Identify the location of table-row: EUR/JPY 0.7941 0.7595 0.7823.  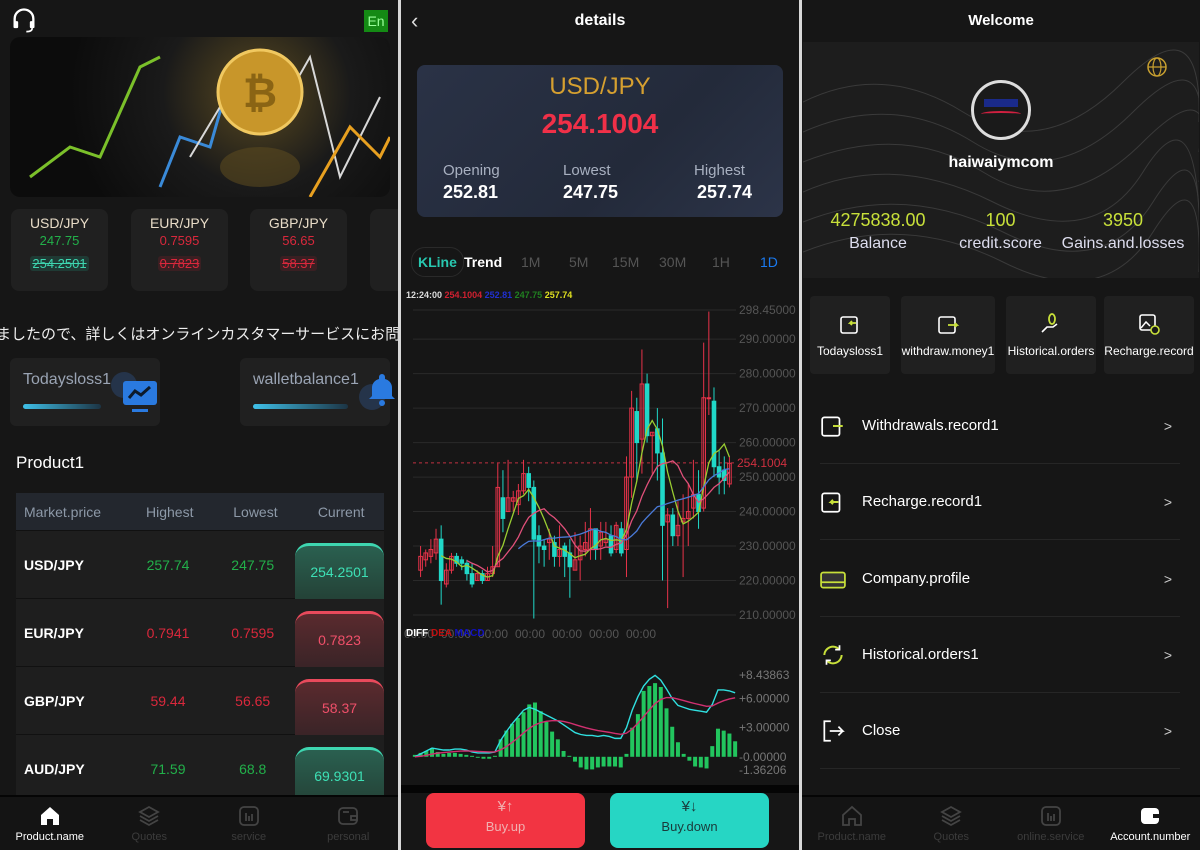
(200, 632).